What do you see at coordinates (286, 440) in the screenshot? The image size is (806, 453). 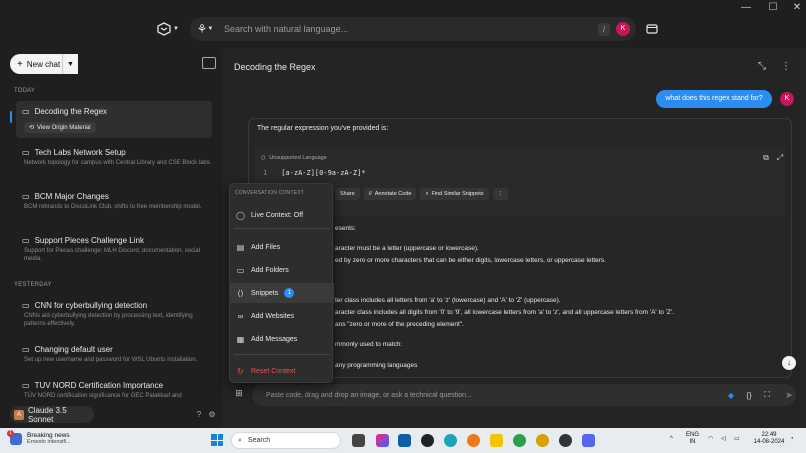 I see `taskbar-search: ⌕ Search` at bounding box center [286, 440].